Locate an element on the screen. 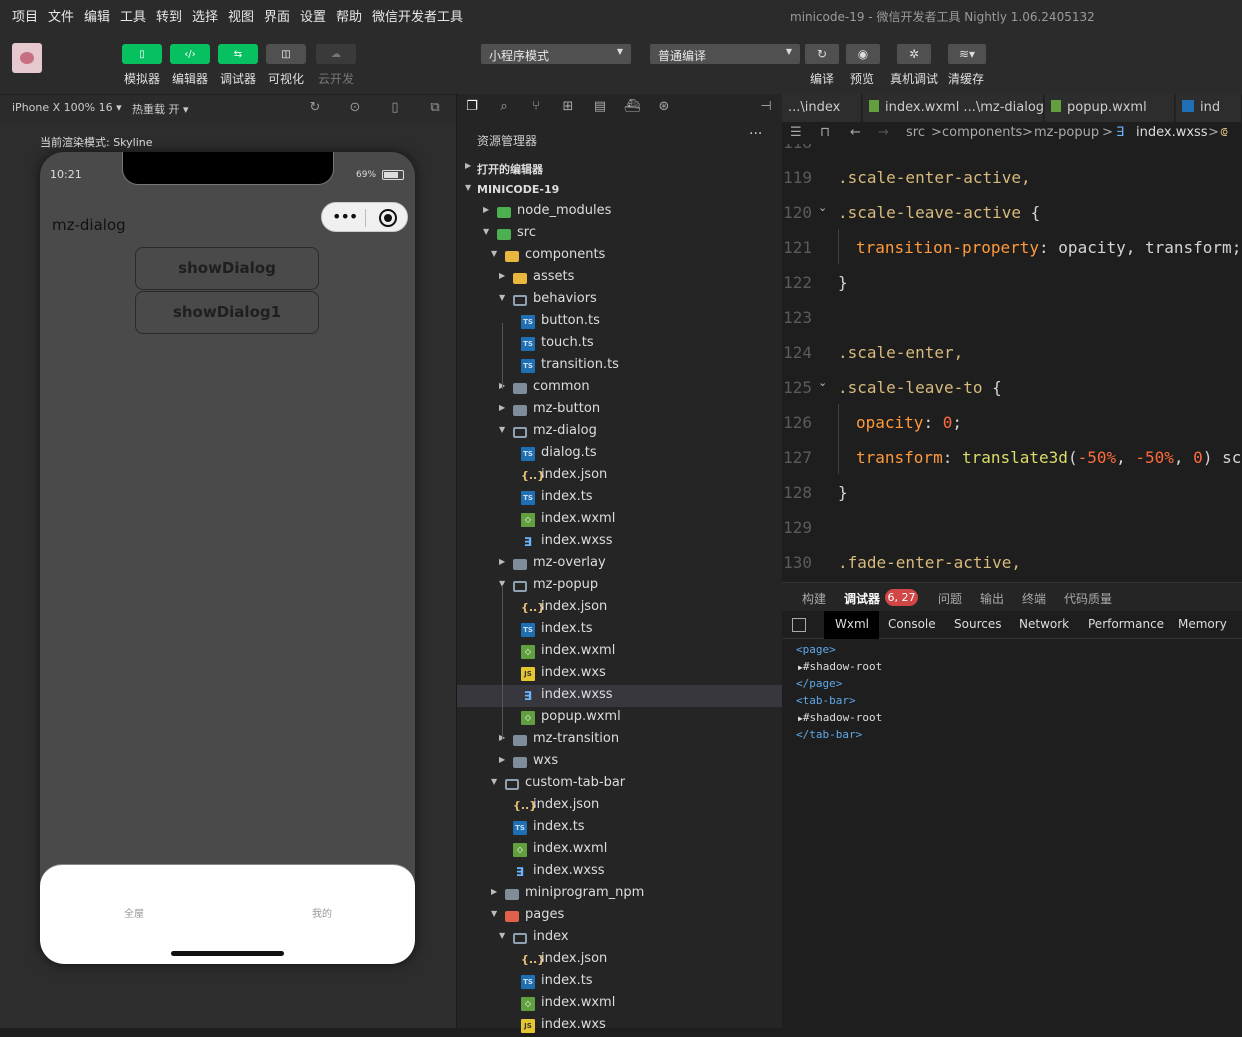 The height and width of the screenshot is (1037, 1242). source-control-icon: ⑂ is located at coordinates (536, 108).